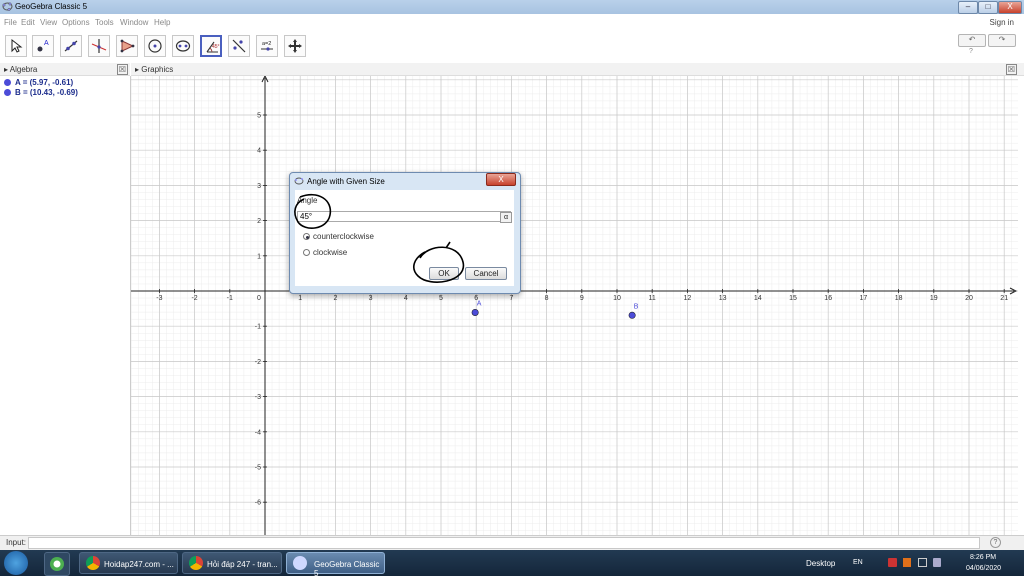 This screenshot has height=578, width=1024. I want to click on help-icon: ?, so click(971, 51).